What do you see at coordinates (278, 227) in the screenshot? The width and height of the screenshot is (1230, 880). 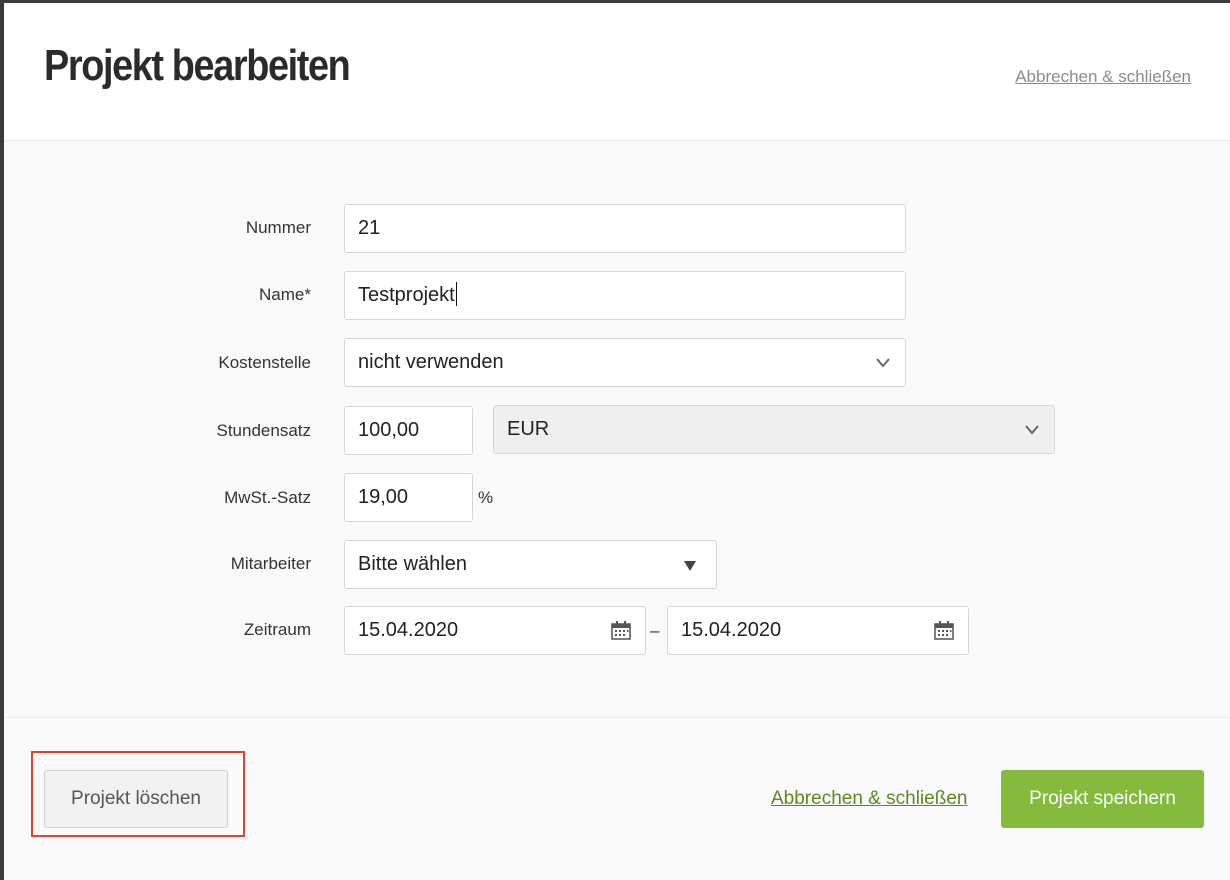 I see `nummer-label: Nummer` at bounding box center [278, 227].